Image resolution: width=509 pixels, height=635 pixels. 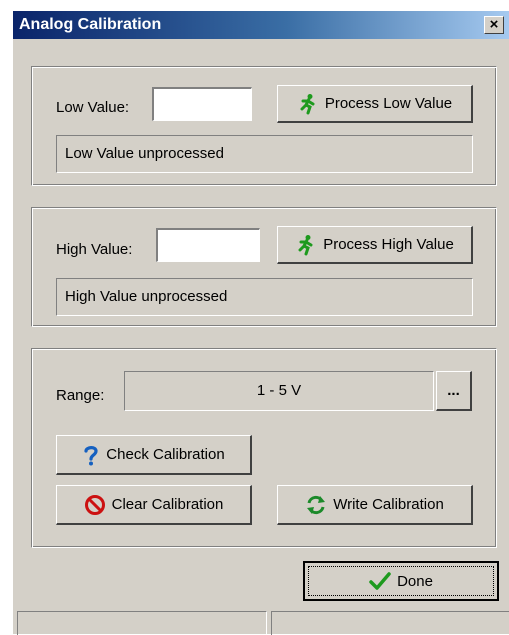 I want to click on process-low-value-label: Process Low Value, so click(x=388, y=103).